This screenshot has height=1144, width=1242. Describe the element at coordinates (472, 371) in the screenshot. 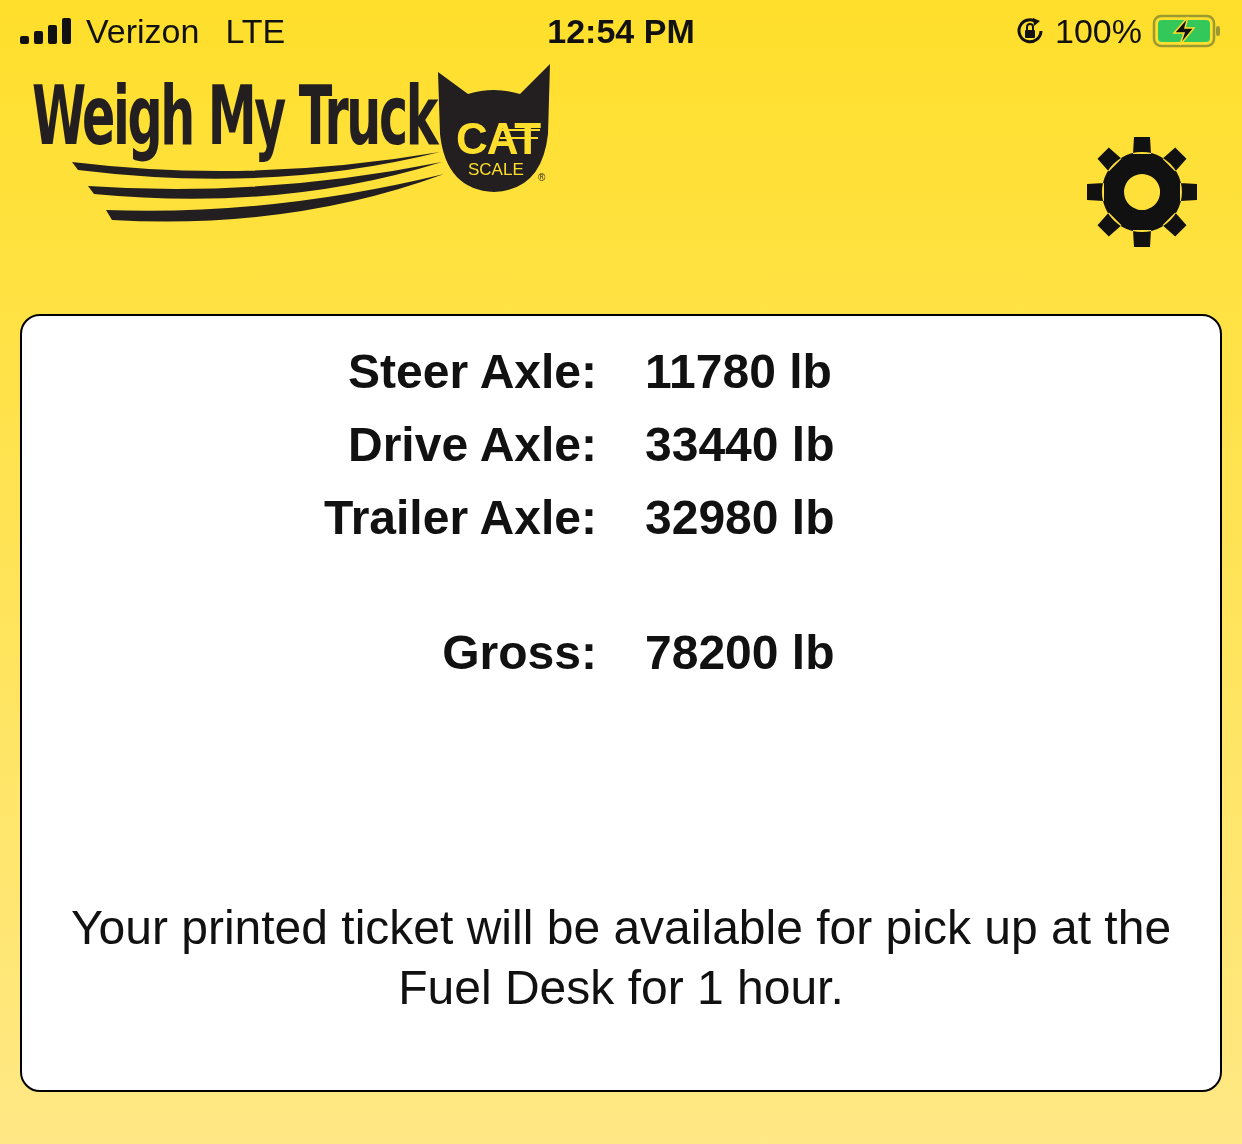

I see `weight-label: Steer Axle:` at that location.